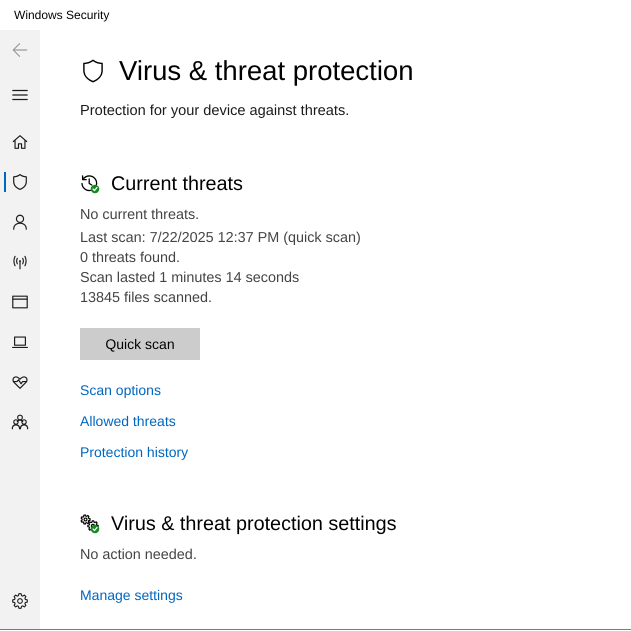 The image size is (631, 631). I want to click on person-icon, so click(20, 222).